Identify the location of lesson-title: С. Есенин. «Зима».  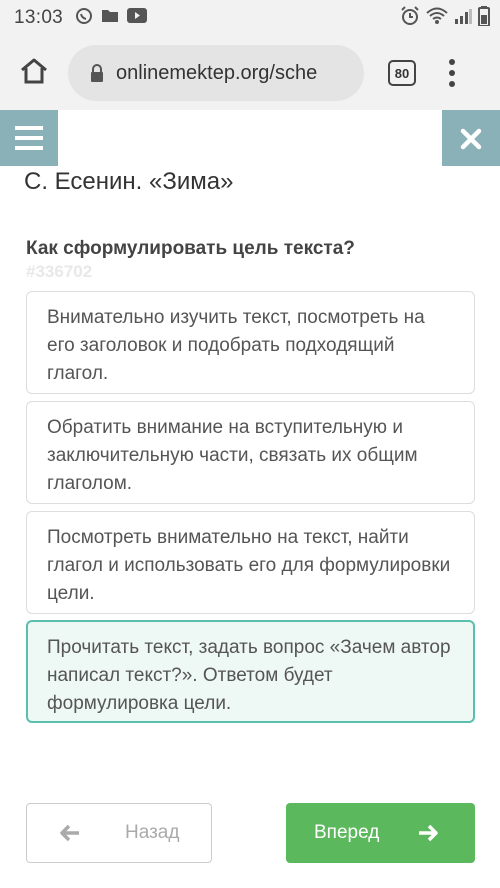
(129, 181).